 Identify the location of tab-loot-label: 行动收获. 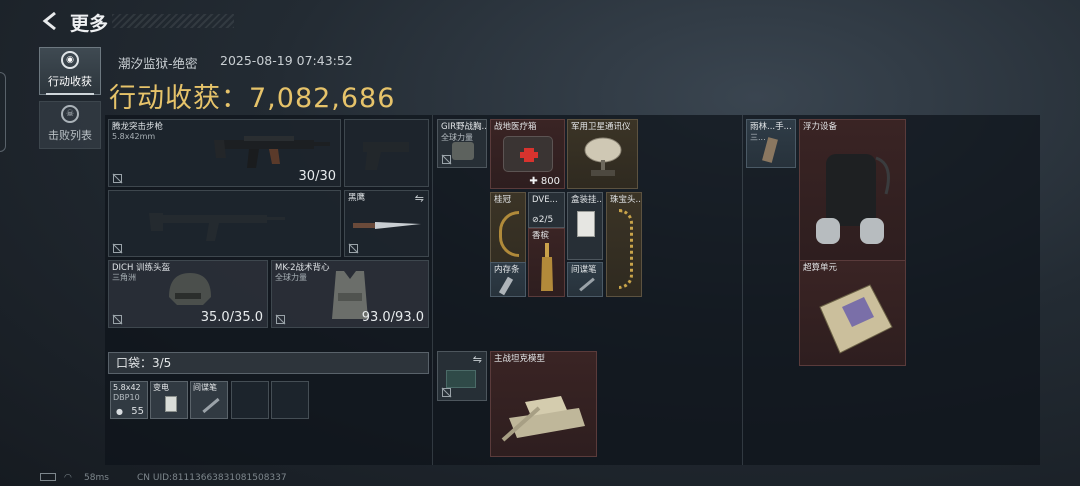
(70, 81).